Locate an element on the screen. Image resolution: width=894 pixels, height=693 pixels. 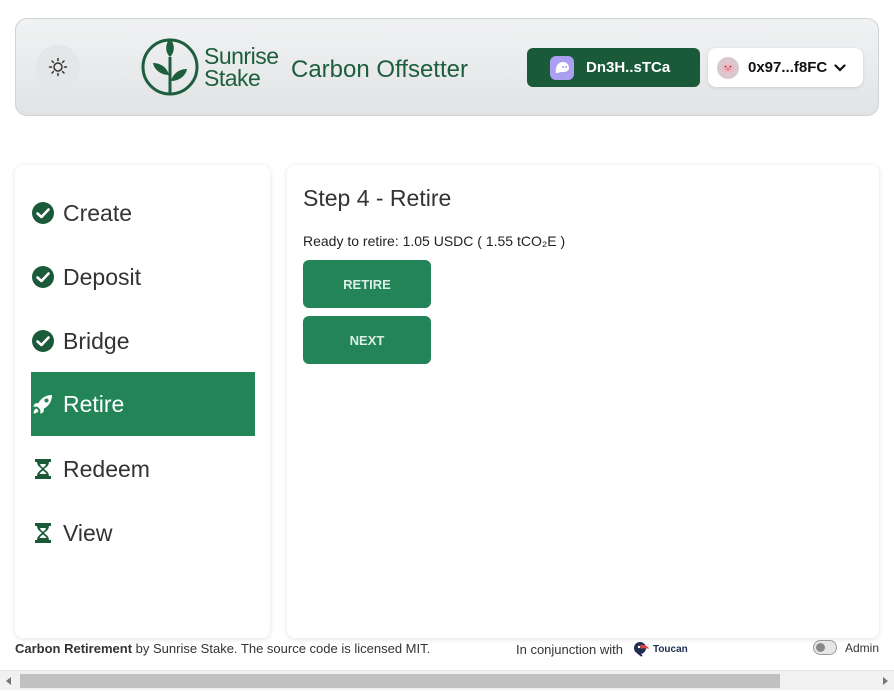
sun-icon is located at coordinates (58, 67).